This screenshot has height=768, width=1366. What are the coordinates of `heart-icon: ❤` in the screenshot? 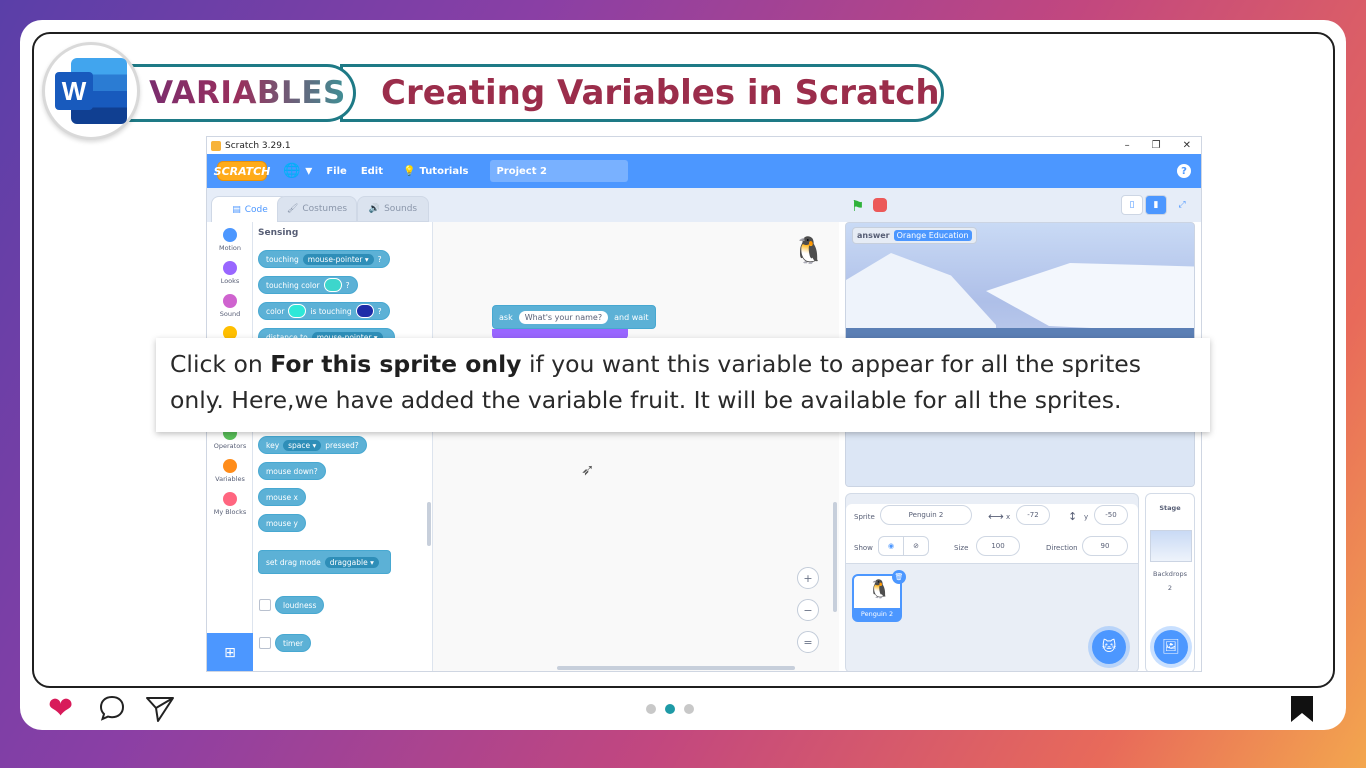 It's located at (60, 709).